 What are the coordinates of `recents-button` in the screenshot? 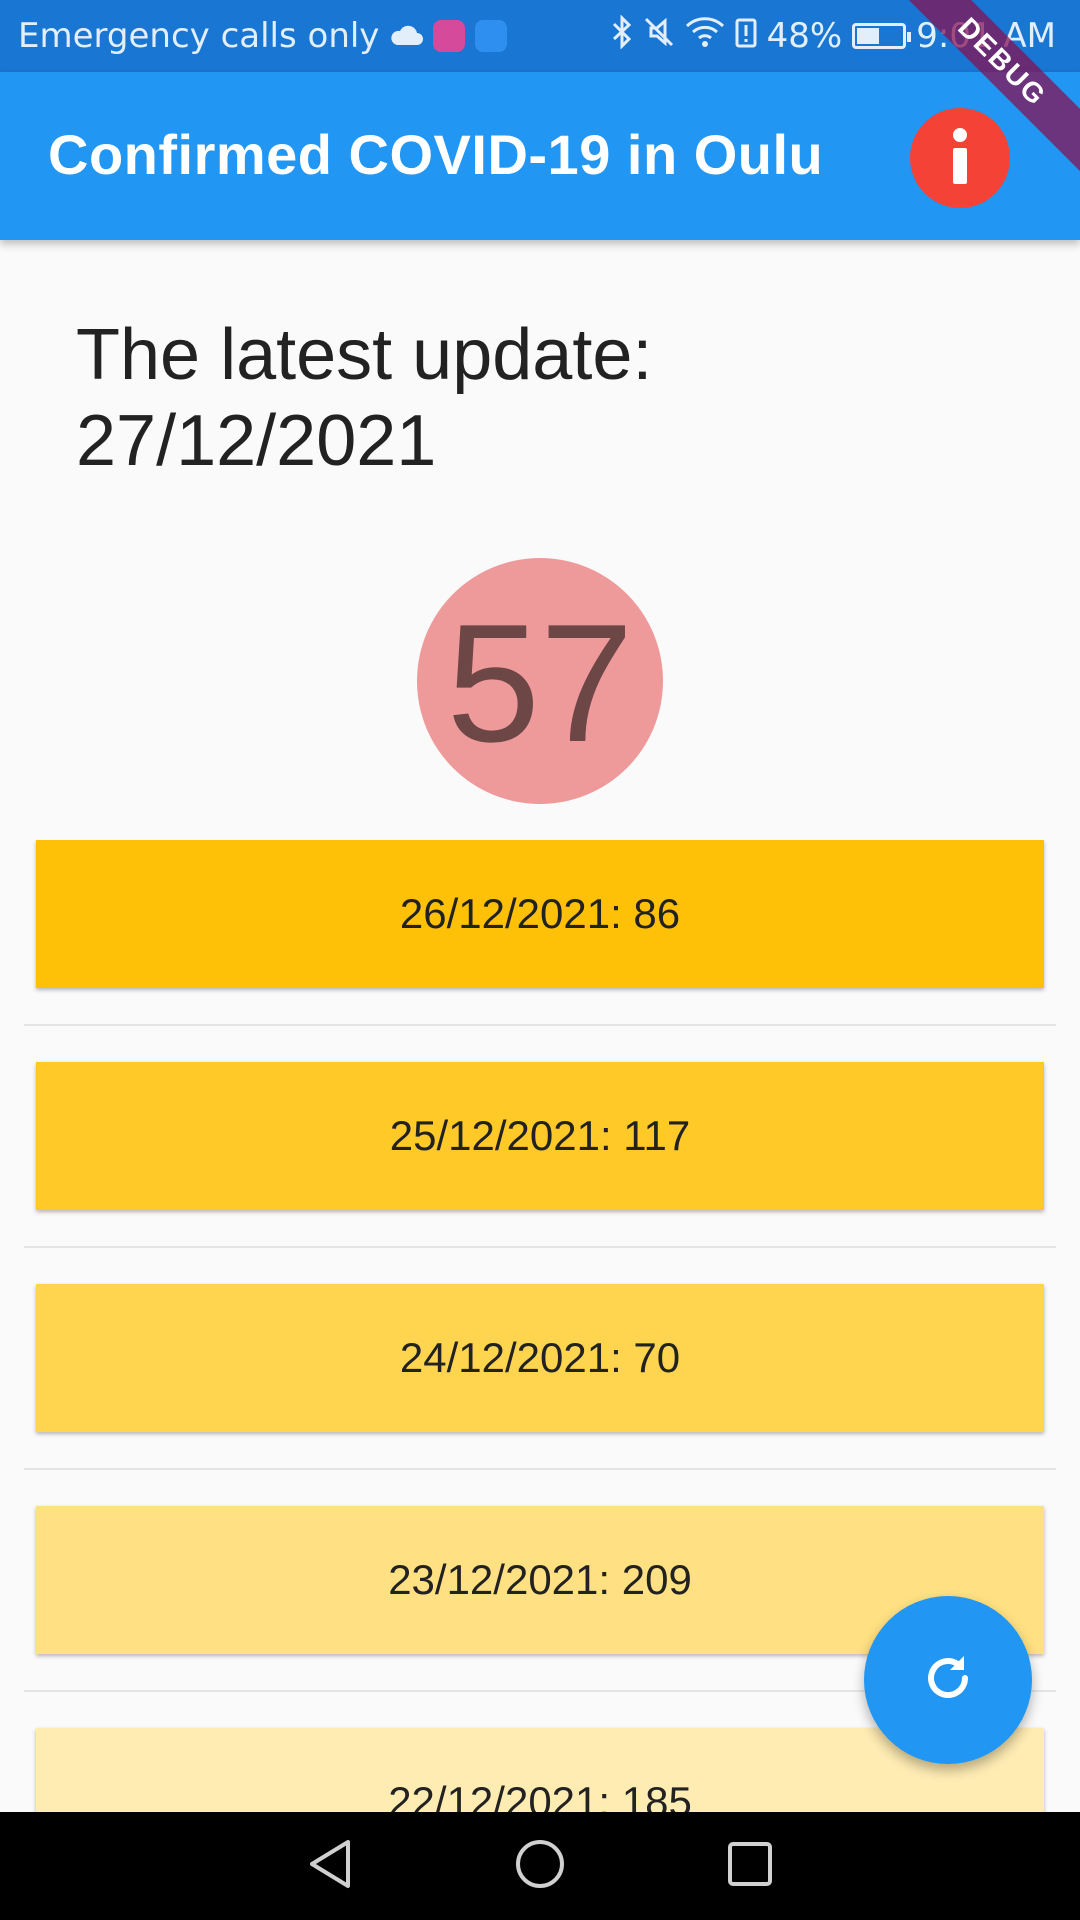 It's located at (750, 1866).